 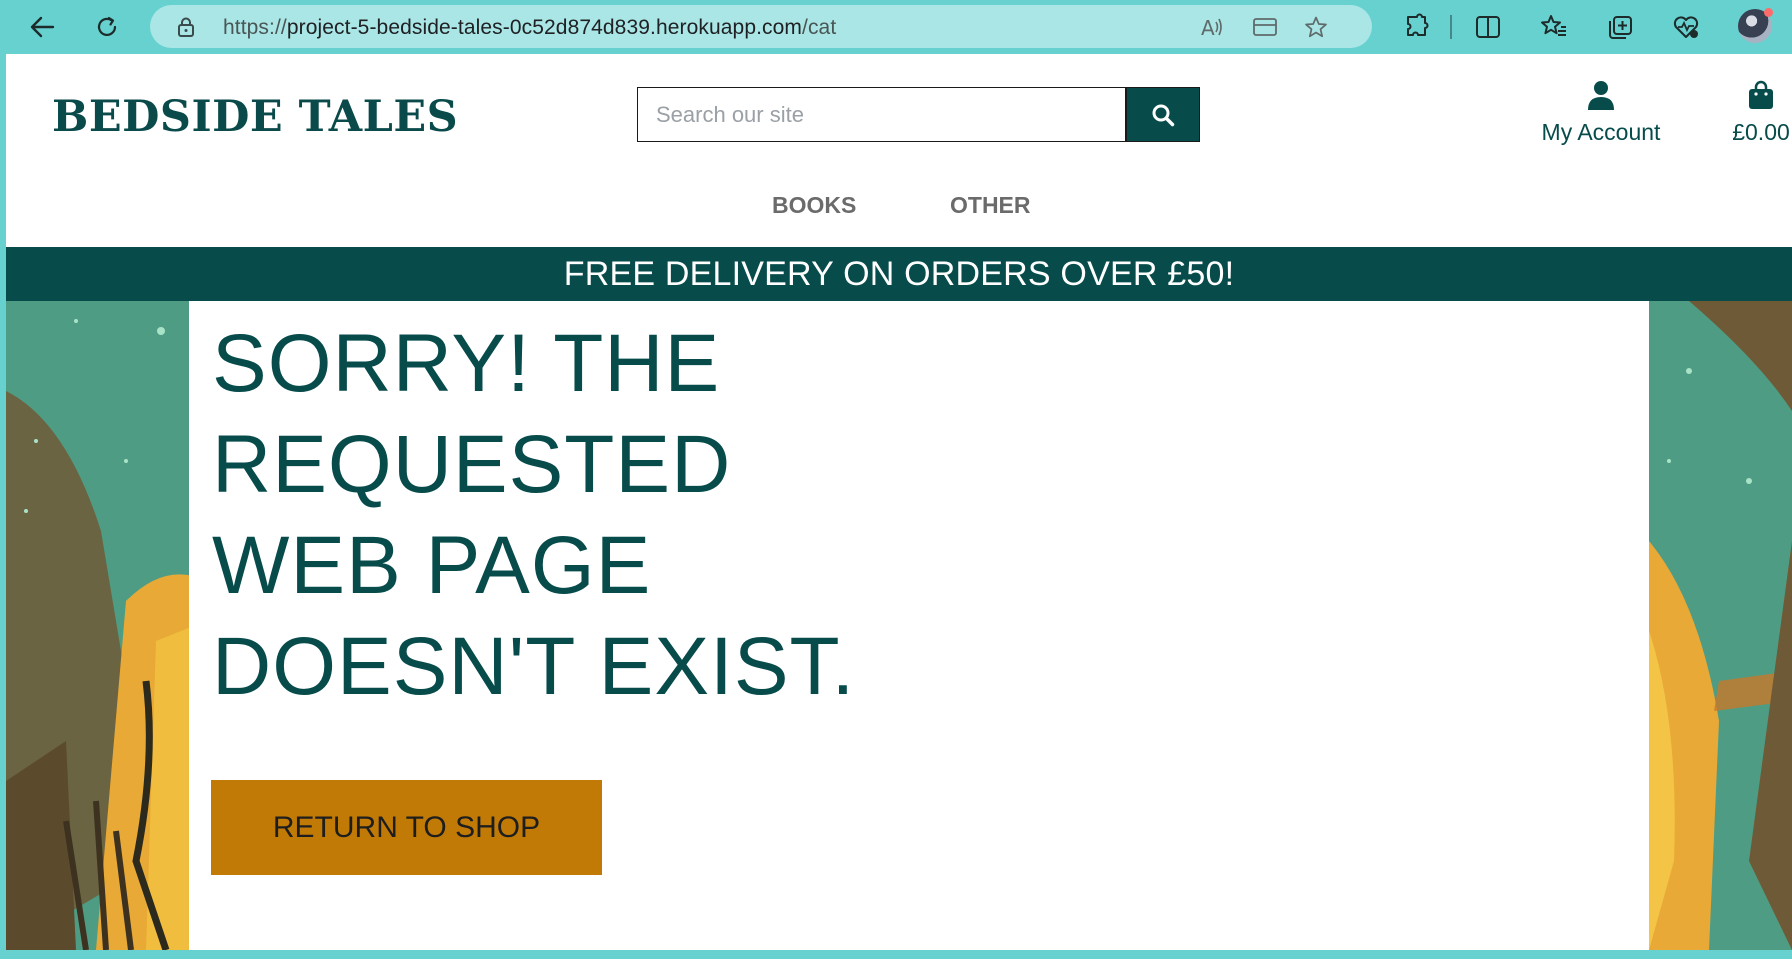 What do you see at coordinates (814, 205) in the screenshot?
I see `nav-item-books: BOOKS` at bounding box center [814, 205].